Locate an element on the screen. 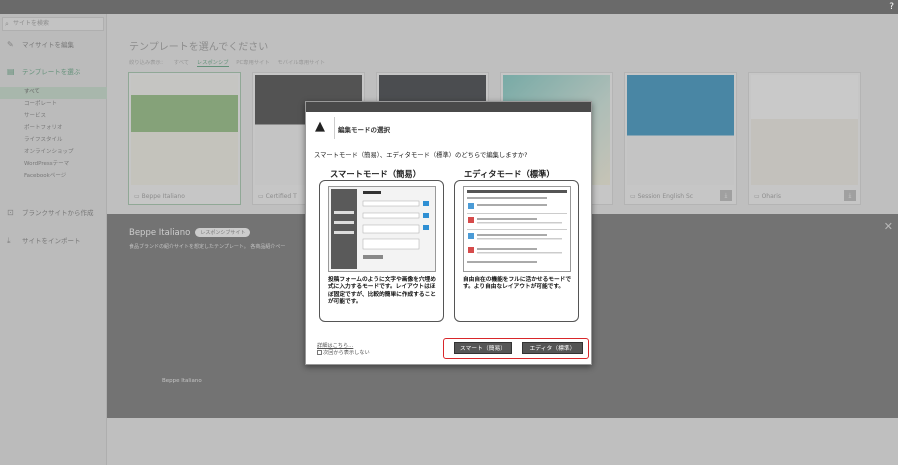 Image resolution: width=898 pixels, height=465 pixels. dialog-question: スマートモード（簡易）、エディタモード（標準）のどちらで編集しますか? is located at coordinates (421, 155).